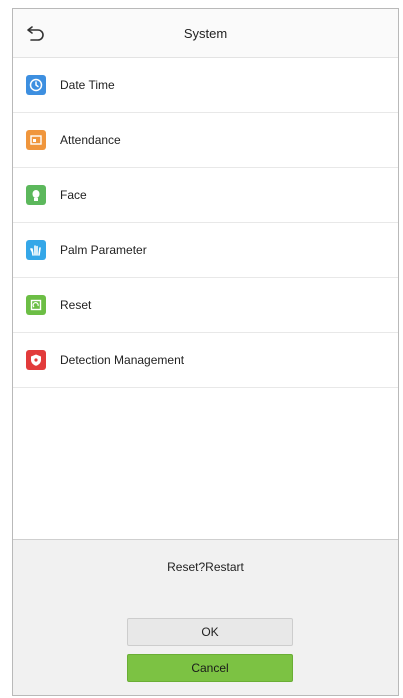  I want to click on menu-item-label: Attendance, so click(90, 140).